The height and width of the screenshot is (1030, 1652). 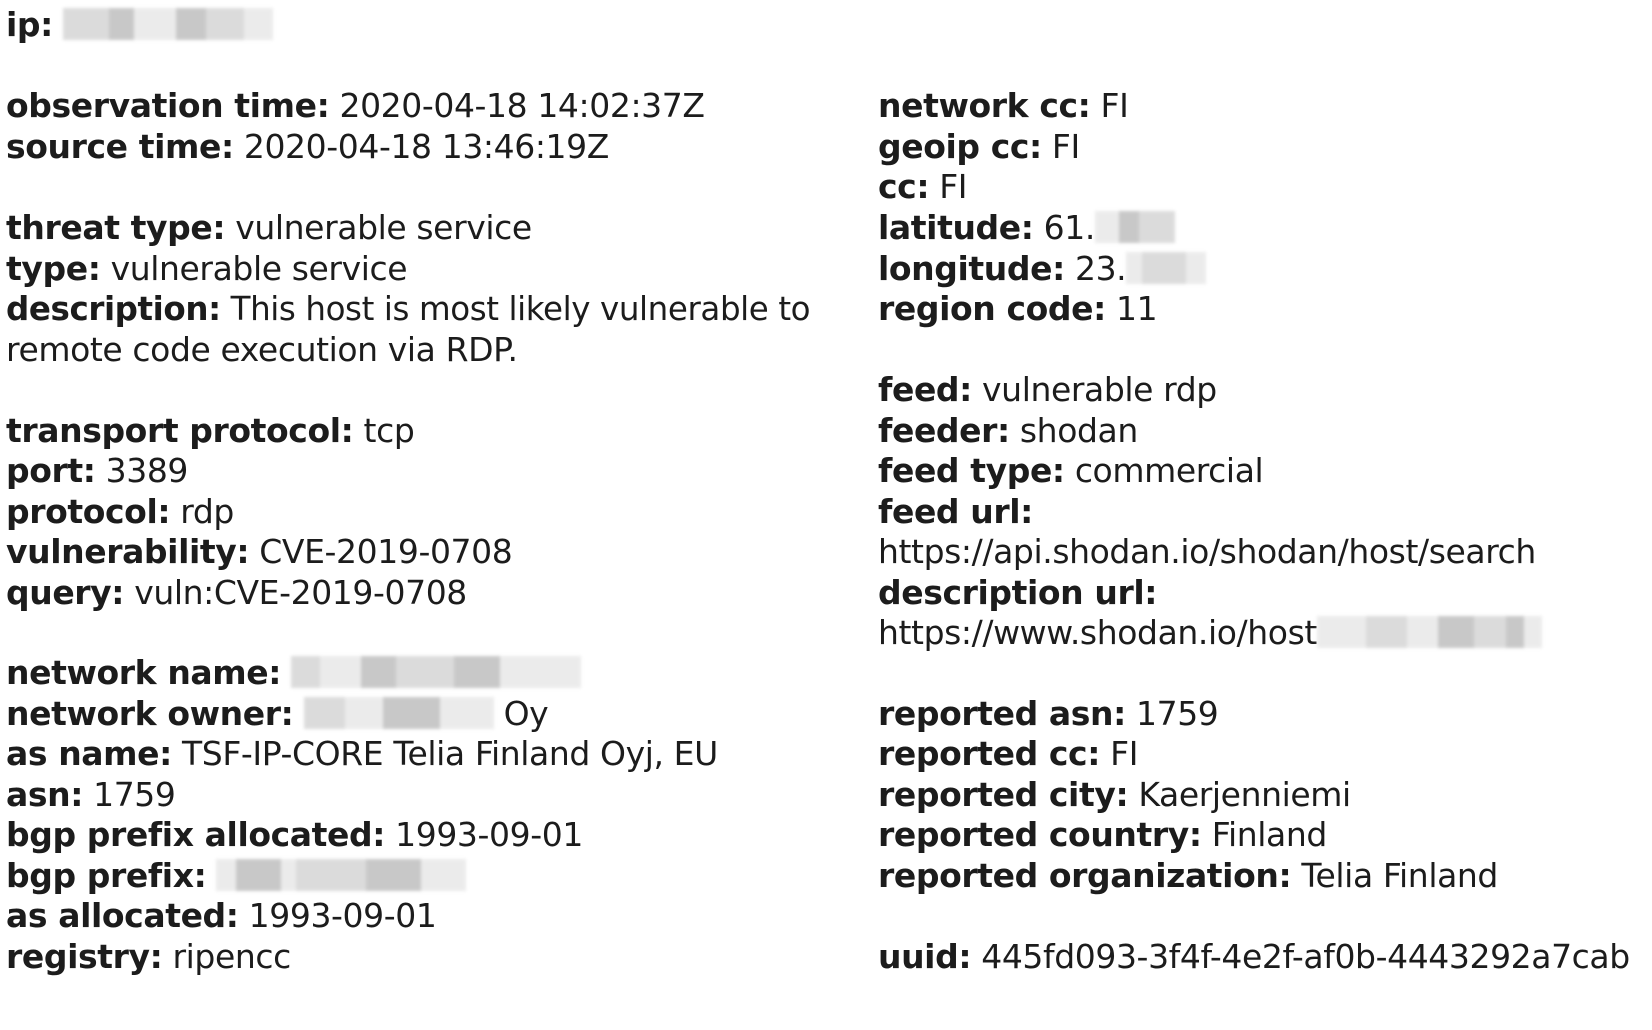 What do you see at coordinates (984, 105) in the screenshot?
I see `network-cc-label: network cc:` at bounding box center [984, 105].